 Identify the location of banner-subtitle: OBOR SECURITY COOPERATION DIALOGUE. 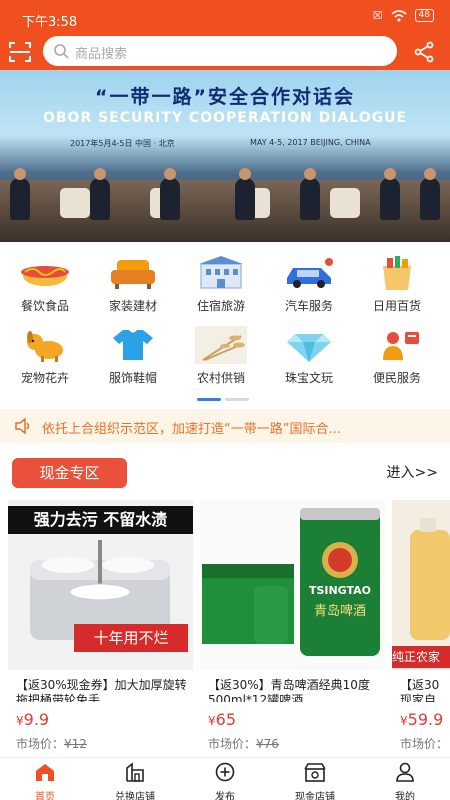
(225, 118).